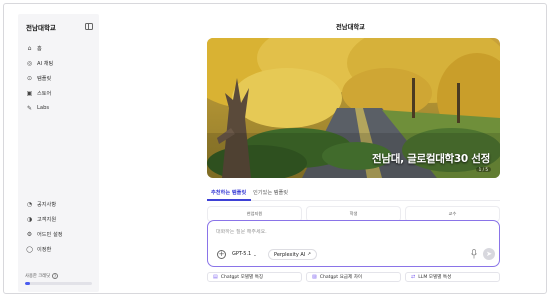 This screenshot has width=550, height=297. I want to click on support-icon: ◑, so click(29, 219).